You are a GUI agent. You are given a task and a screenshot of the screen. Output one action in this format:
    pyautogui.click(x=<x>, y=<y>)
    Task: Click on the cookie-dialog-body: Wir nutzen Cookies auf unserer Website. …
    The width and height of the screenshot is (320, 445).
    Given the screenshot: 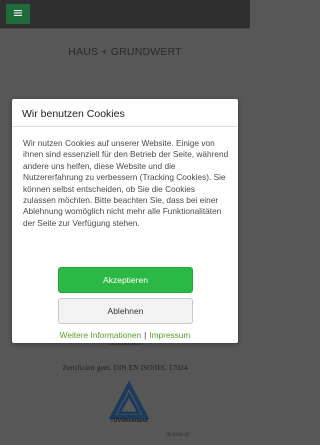 What is the action you would take?
    pyautogui.click(x=126, y=183)
    